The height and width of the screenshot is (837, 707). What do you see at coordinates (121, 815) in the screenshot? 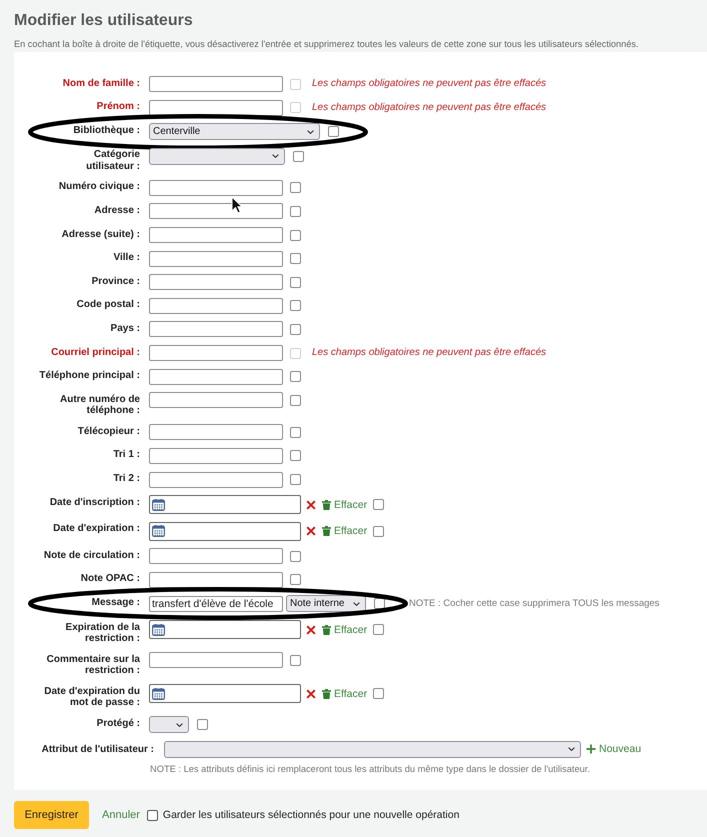
I see `cancel-link: Annuler` at bounding box center [121, 815].